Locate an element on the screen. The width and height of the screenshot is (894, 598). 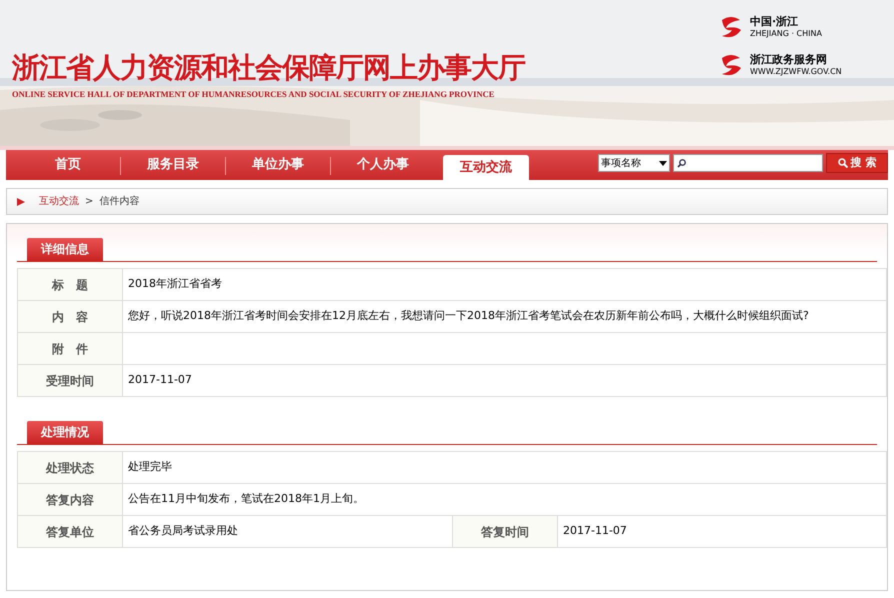
field-label: 答复单位 is located at coordinates (70, 531).